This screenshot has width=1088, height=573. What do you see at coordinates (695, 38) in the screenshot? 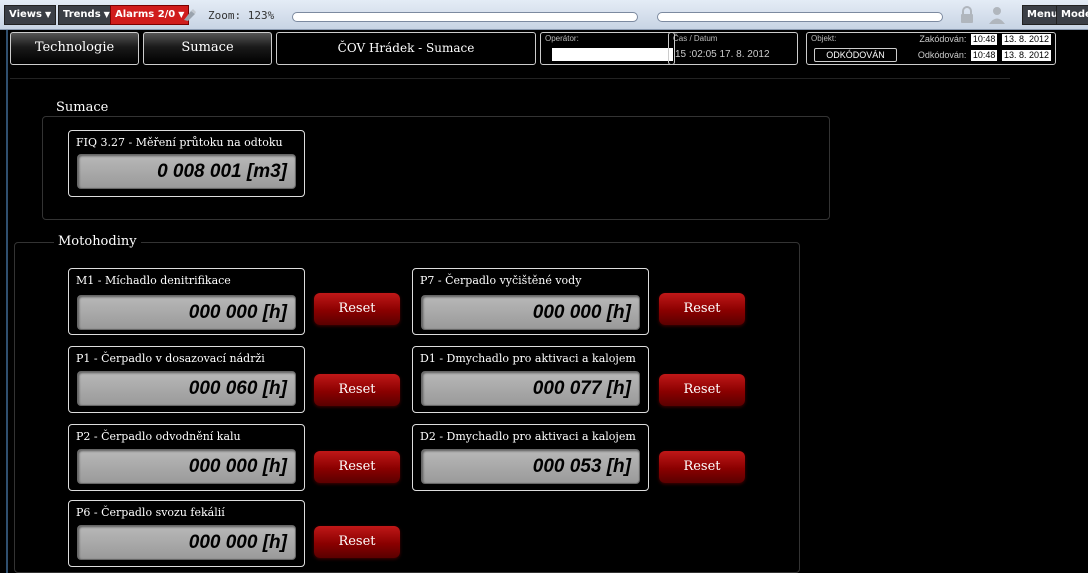
I see `datetime-label: Čas / Datum` at bounding box center [695, 38].